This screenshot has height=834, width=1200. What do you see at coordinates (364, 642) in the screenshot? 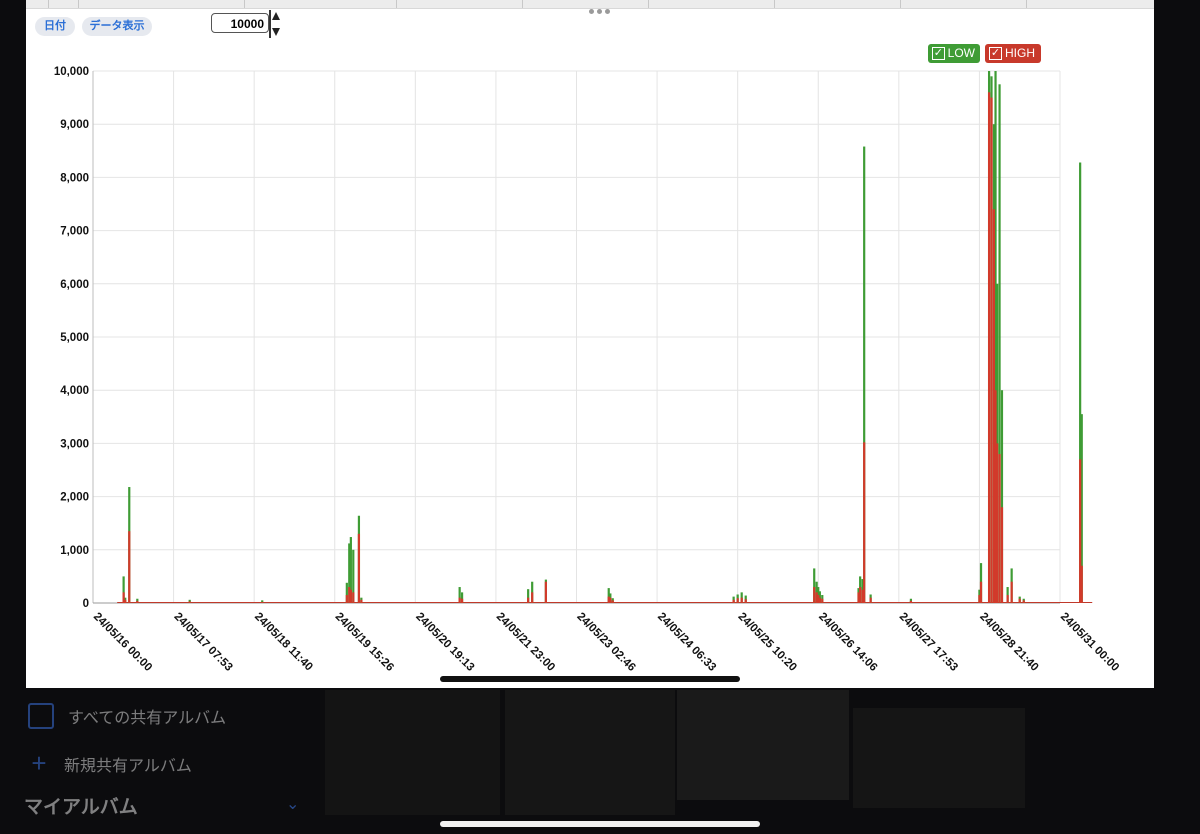
I see `x-tick-label: 24/05/19 15:26` at bounding box center [364, 642].